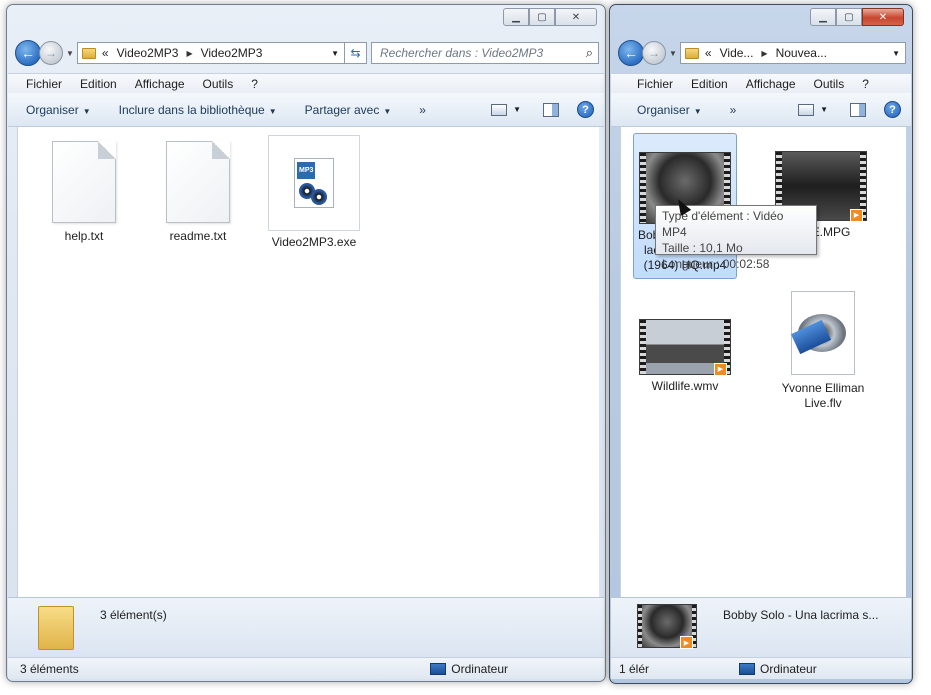  I want to click on window-caption-buttons: ▁ ▢ ✕, so click(857, 17).